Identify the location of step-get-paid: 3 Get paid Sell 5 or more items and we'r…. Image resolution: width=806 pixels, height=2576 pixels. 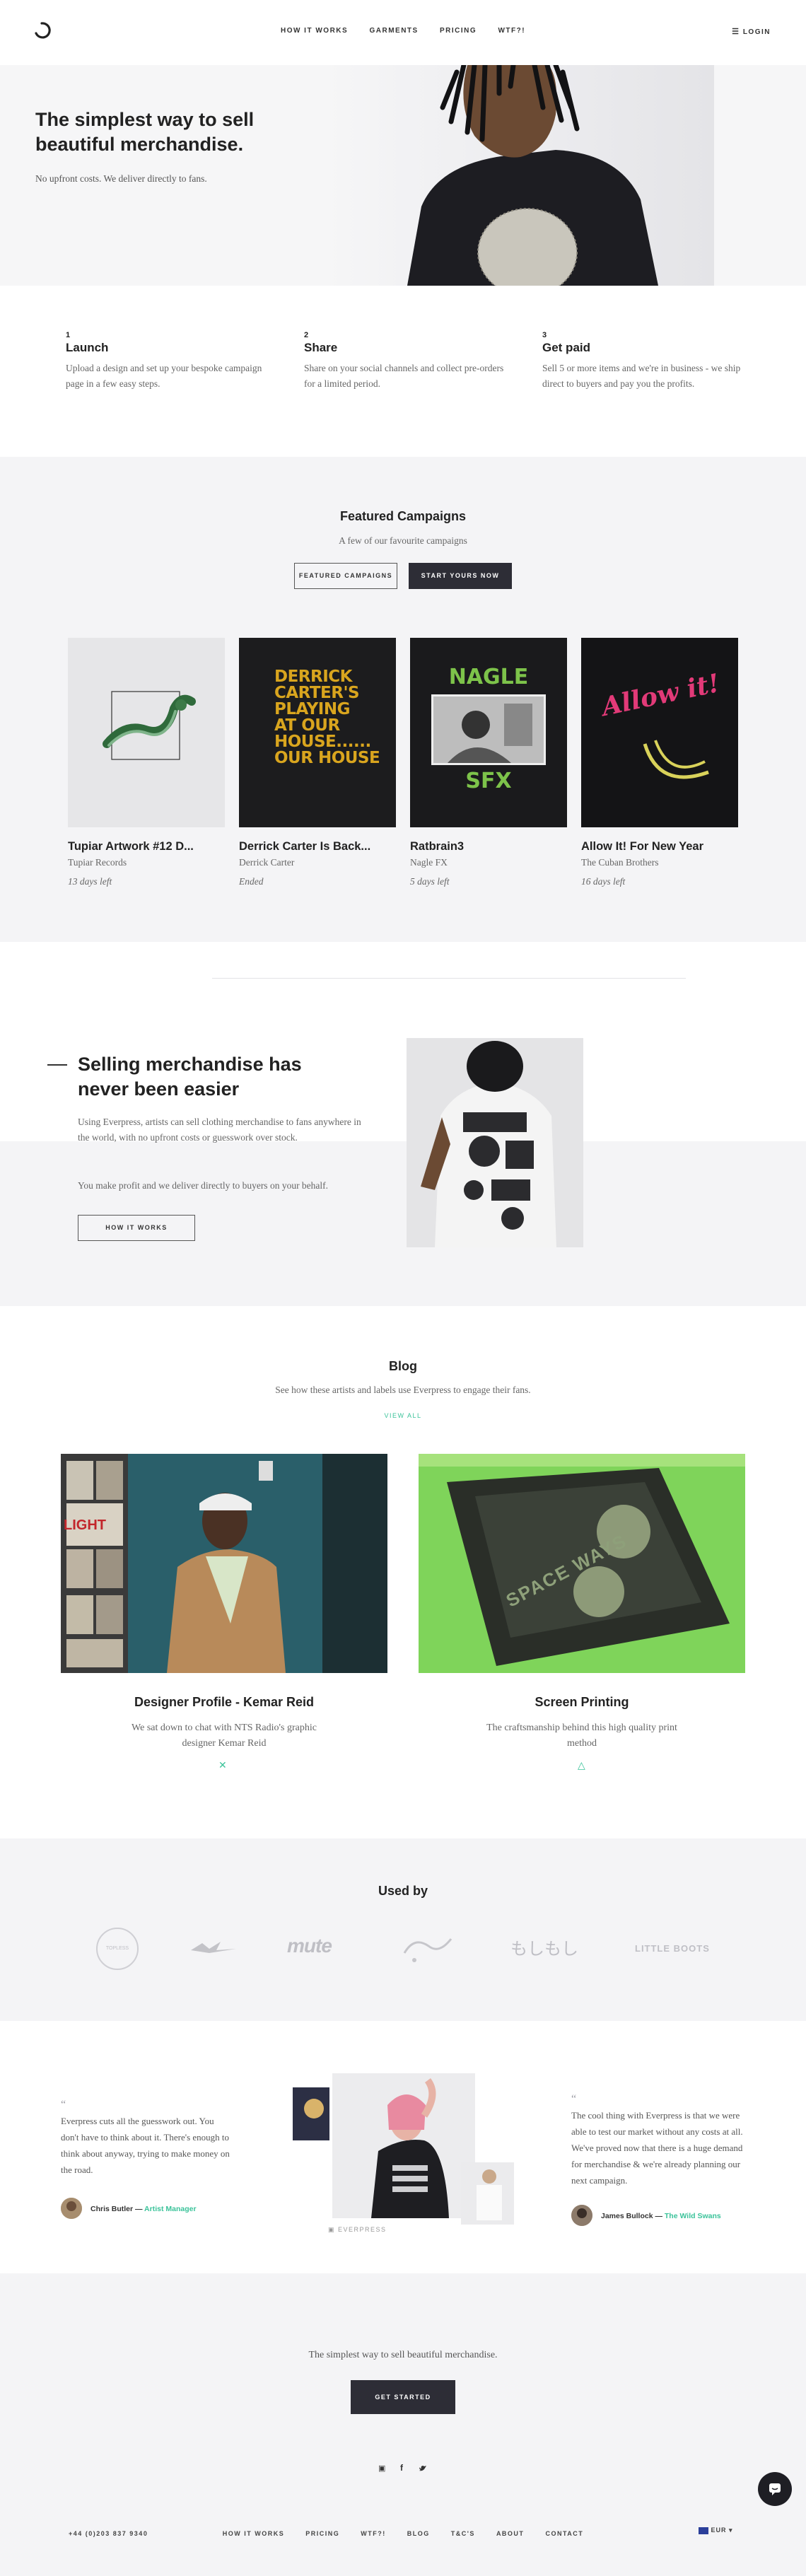
(644, 361).